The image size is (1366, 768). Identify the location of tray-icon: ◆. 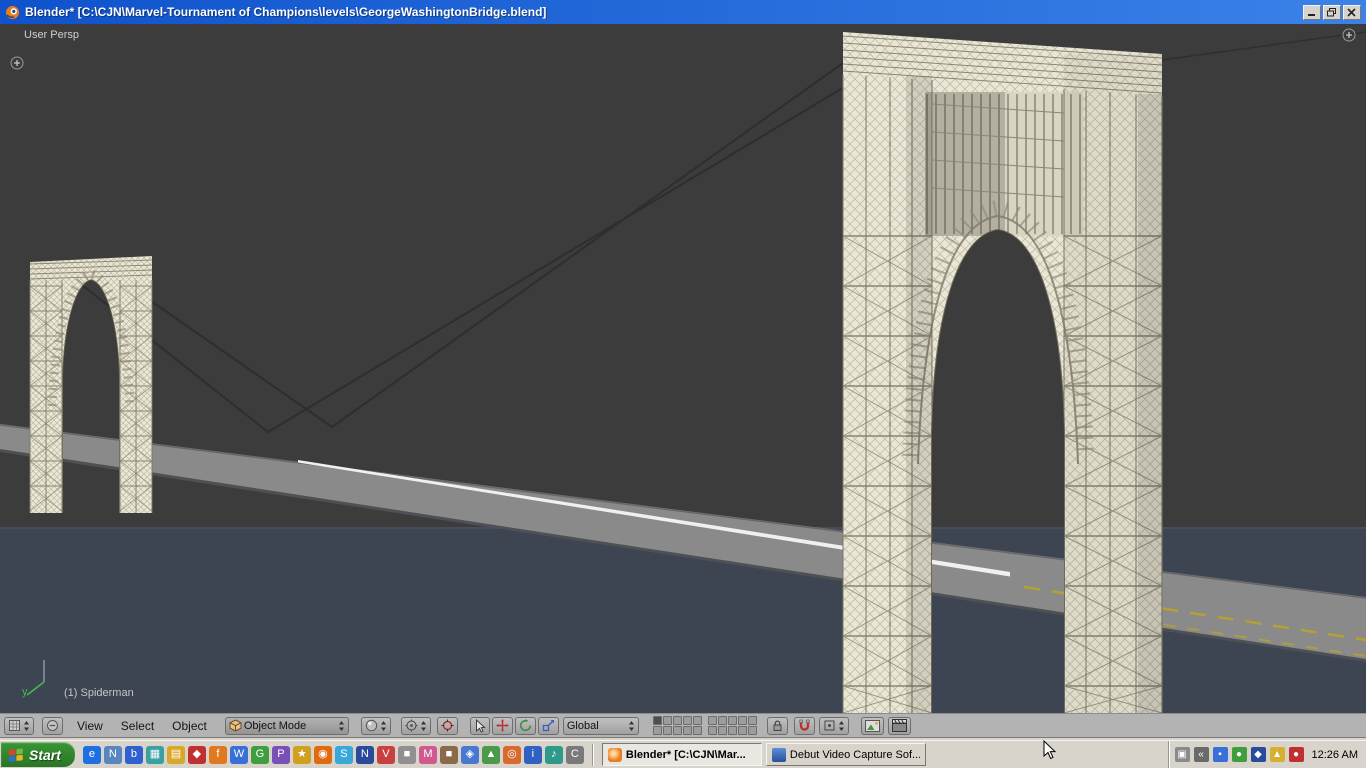
(1258, 754).